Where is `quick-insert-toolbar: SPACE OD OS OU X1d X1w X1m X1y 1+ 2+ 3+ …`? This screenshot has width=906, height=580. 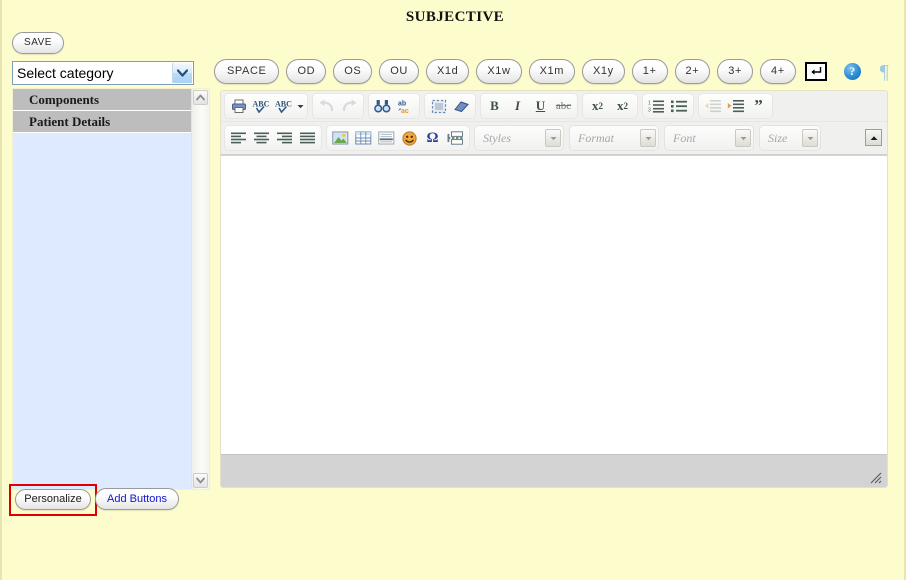 quick-insert-toolbar: SPACE OD OS OU X1d X1w X1m X1y 1+ 2+ 3+ … is located at coordinates (551, 71).